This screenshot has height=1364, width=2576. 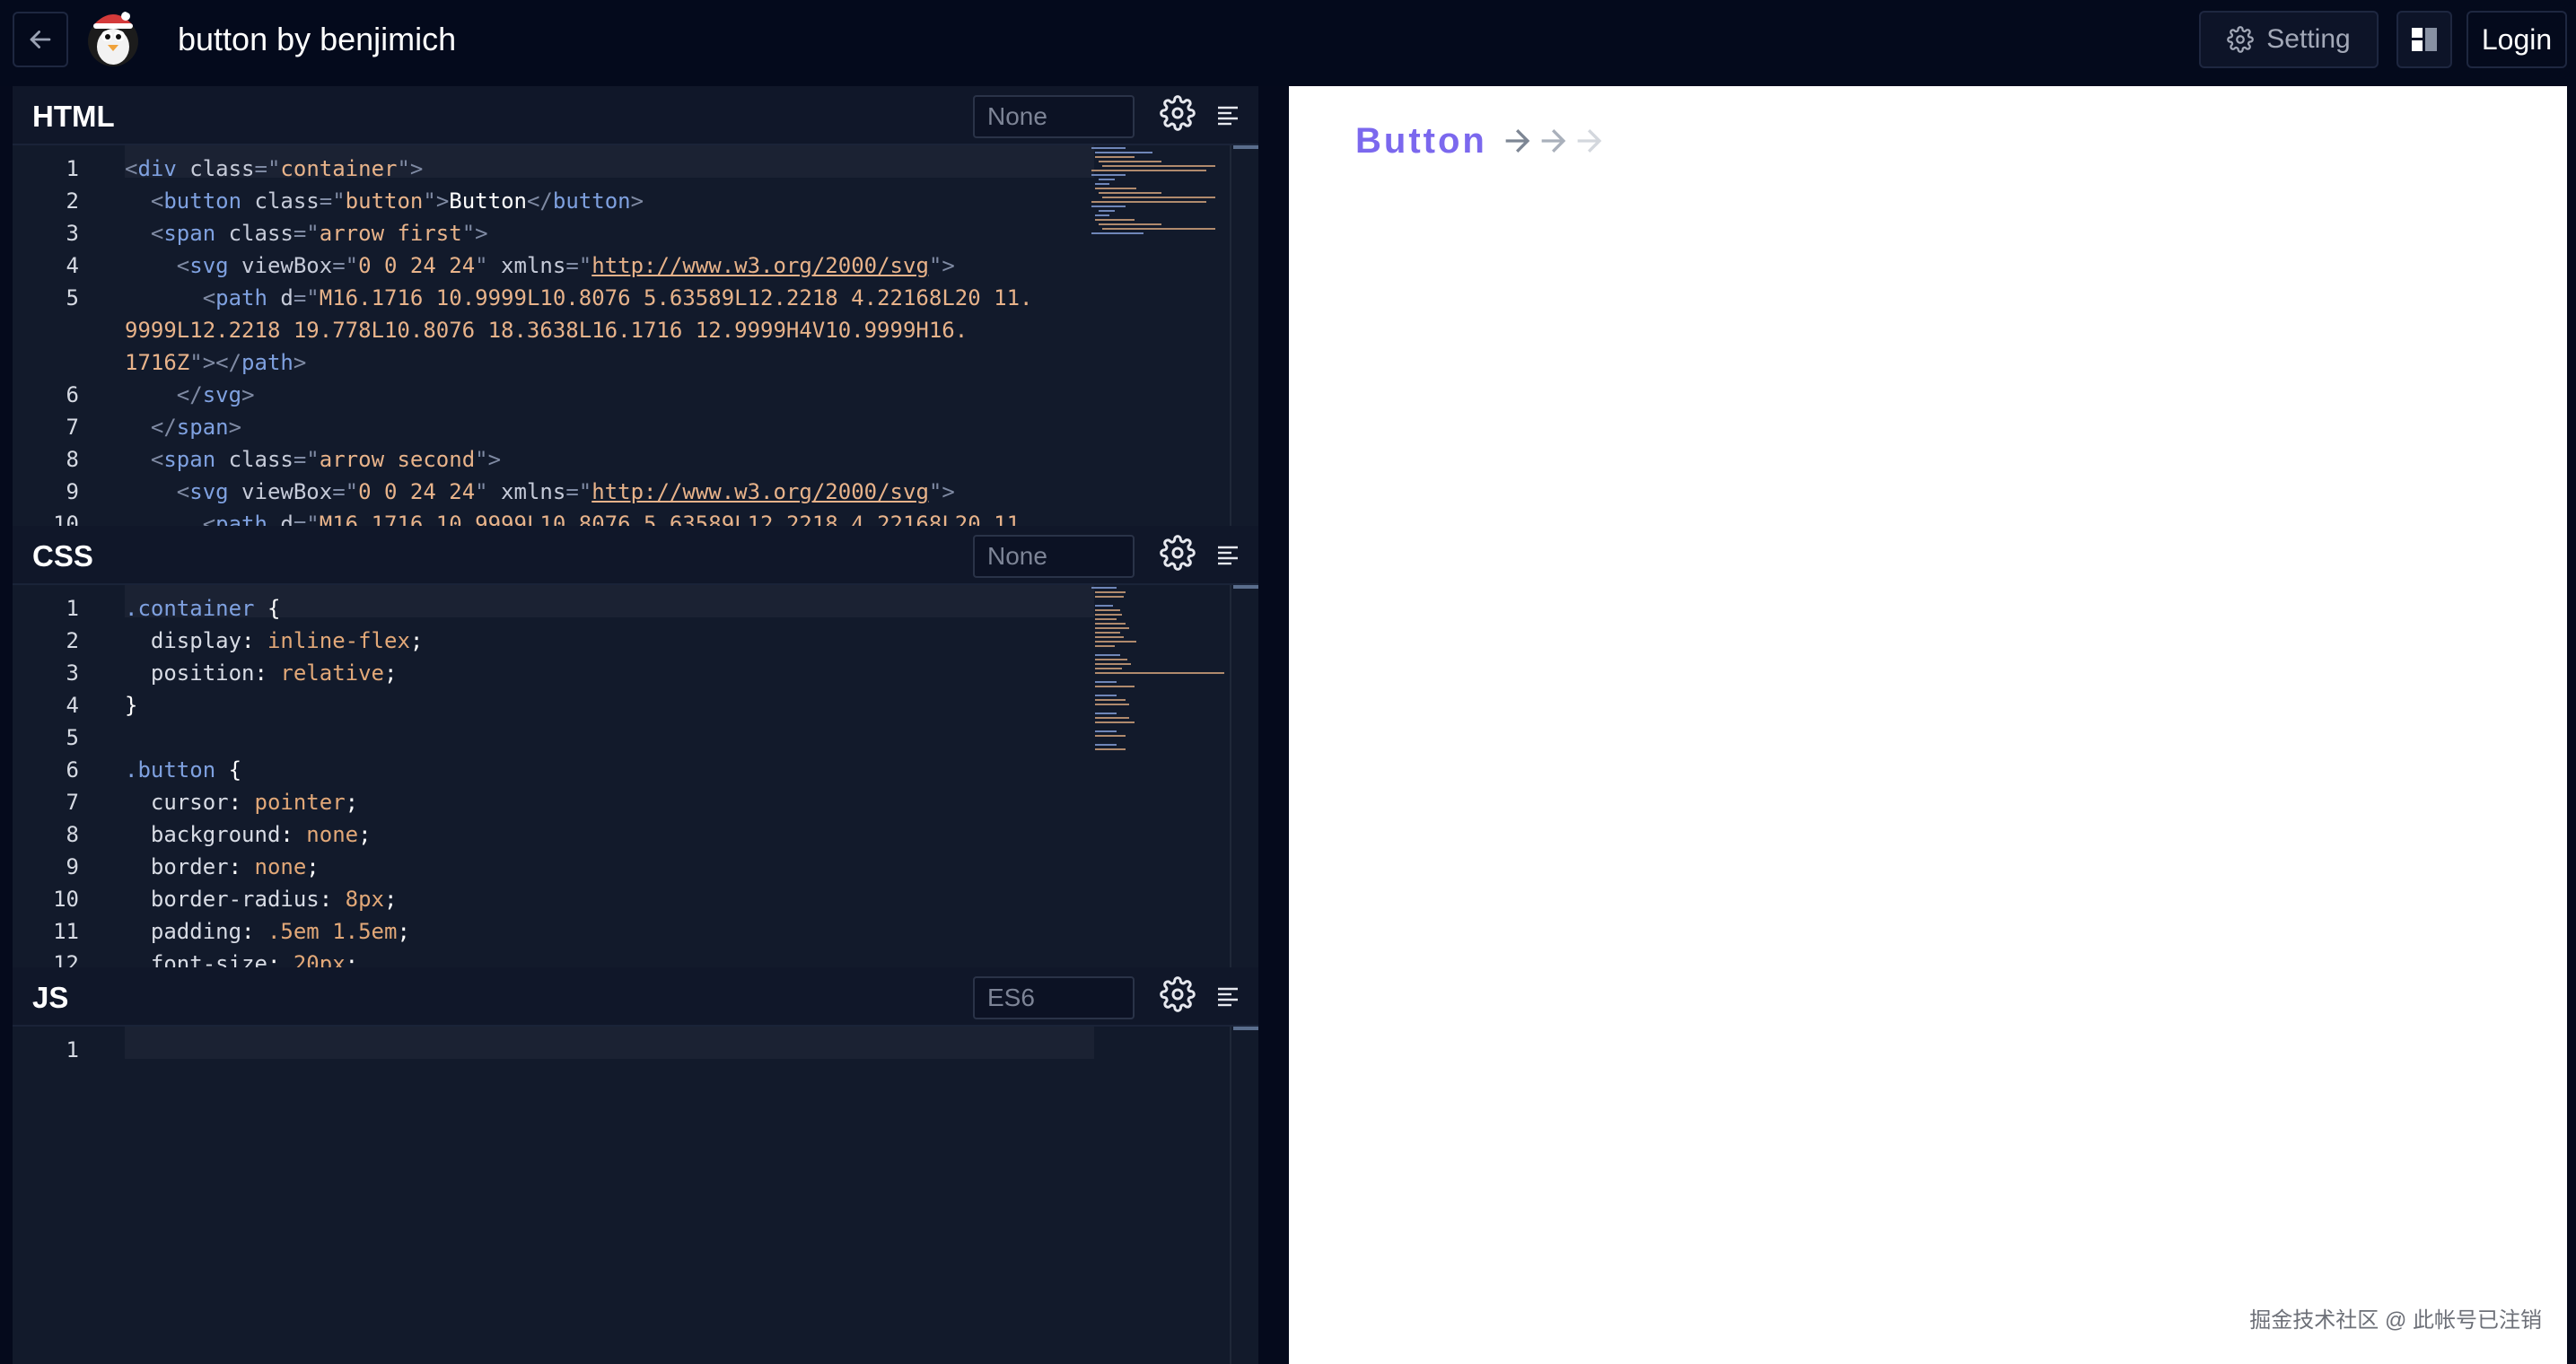 What do you see at coordinates (261, 673) in the screenshot?
I see `code-line: position: relative;` at bounding box center [261, 673].